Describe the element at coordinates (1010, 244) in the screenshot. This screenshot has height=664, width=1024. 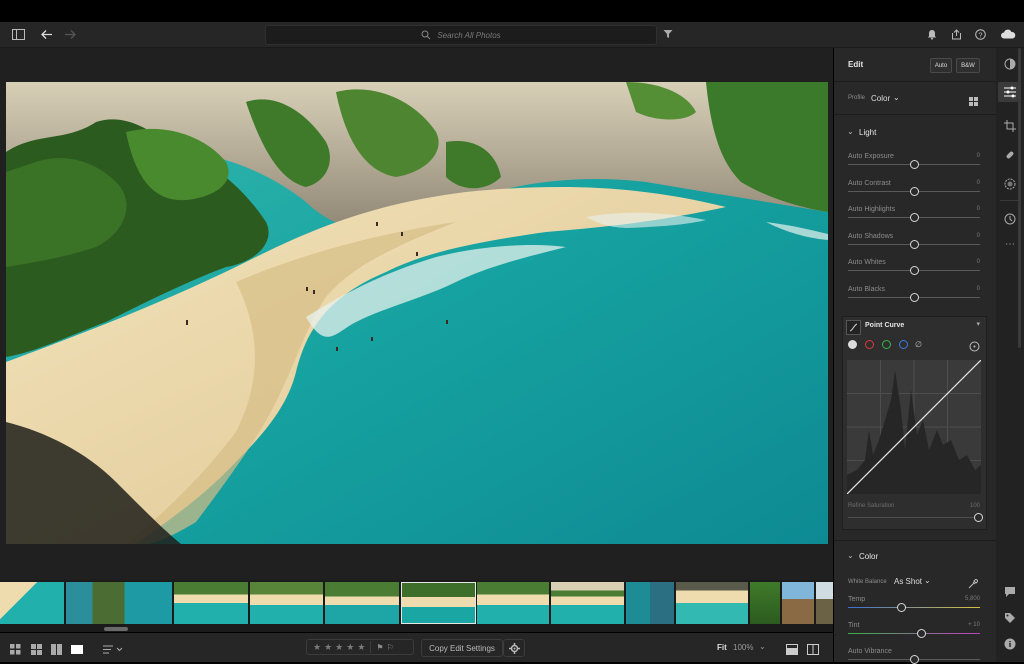
I see `more-options-icon: ⋯` at that location.